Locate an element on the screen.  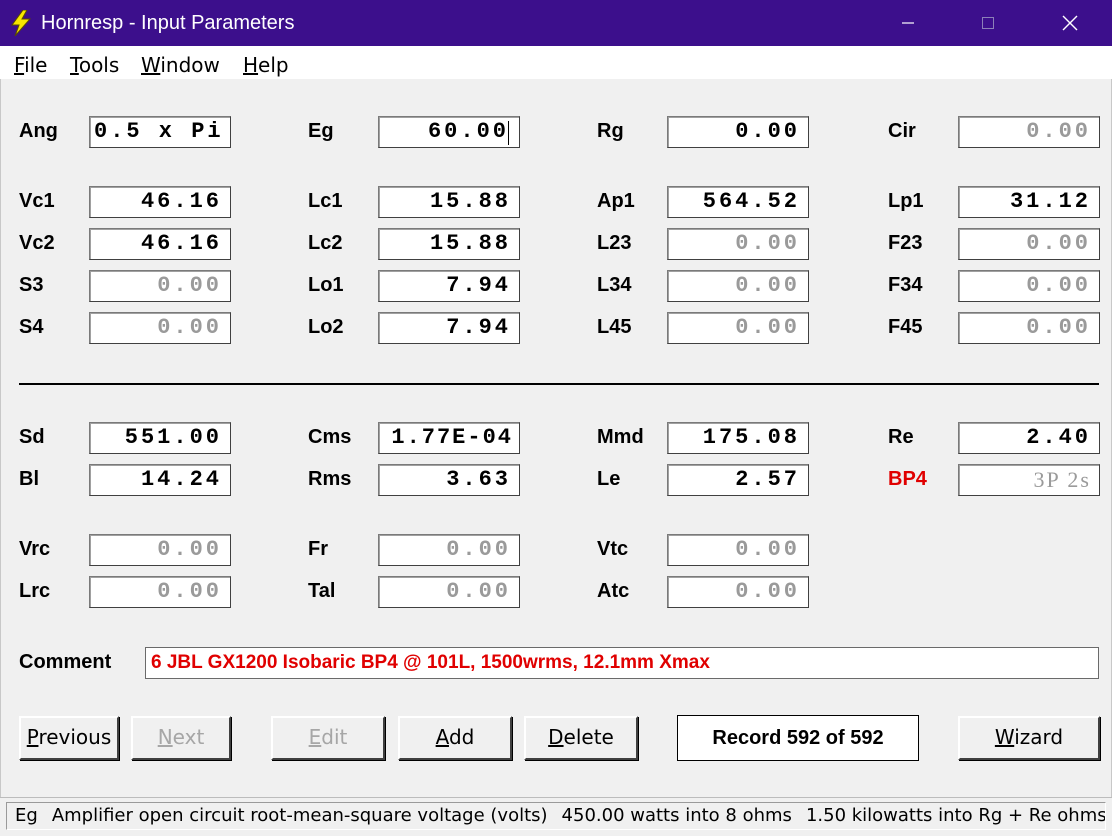
l45-field: 0.00 is located at coordinates (738, 328).